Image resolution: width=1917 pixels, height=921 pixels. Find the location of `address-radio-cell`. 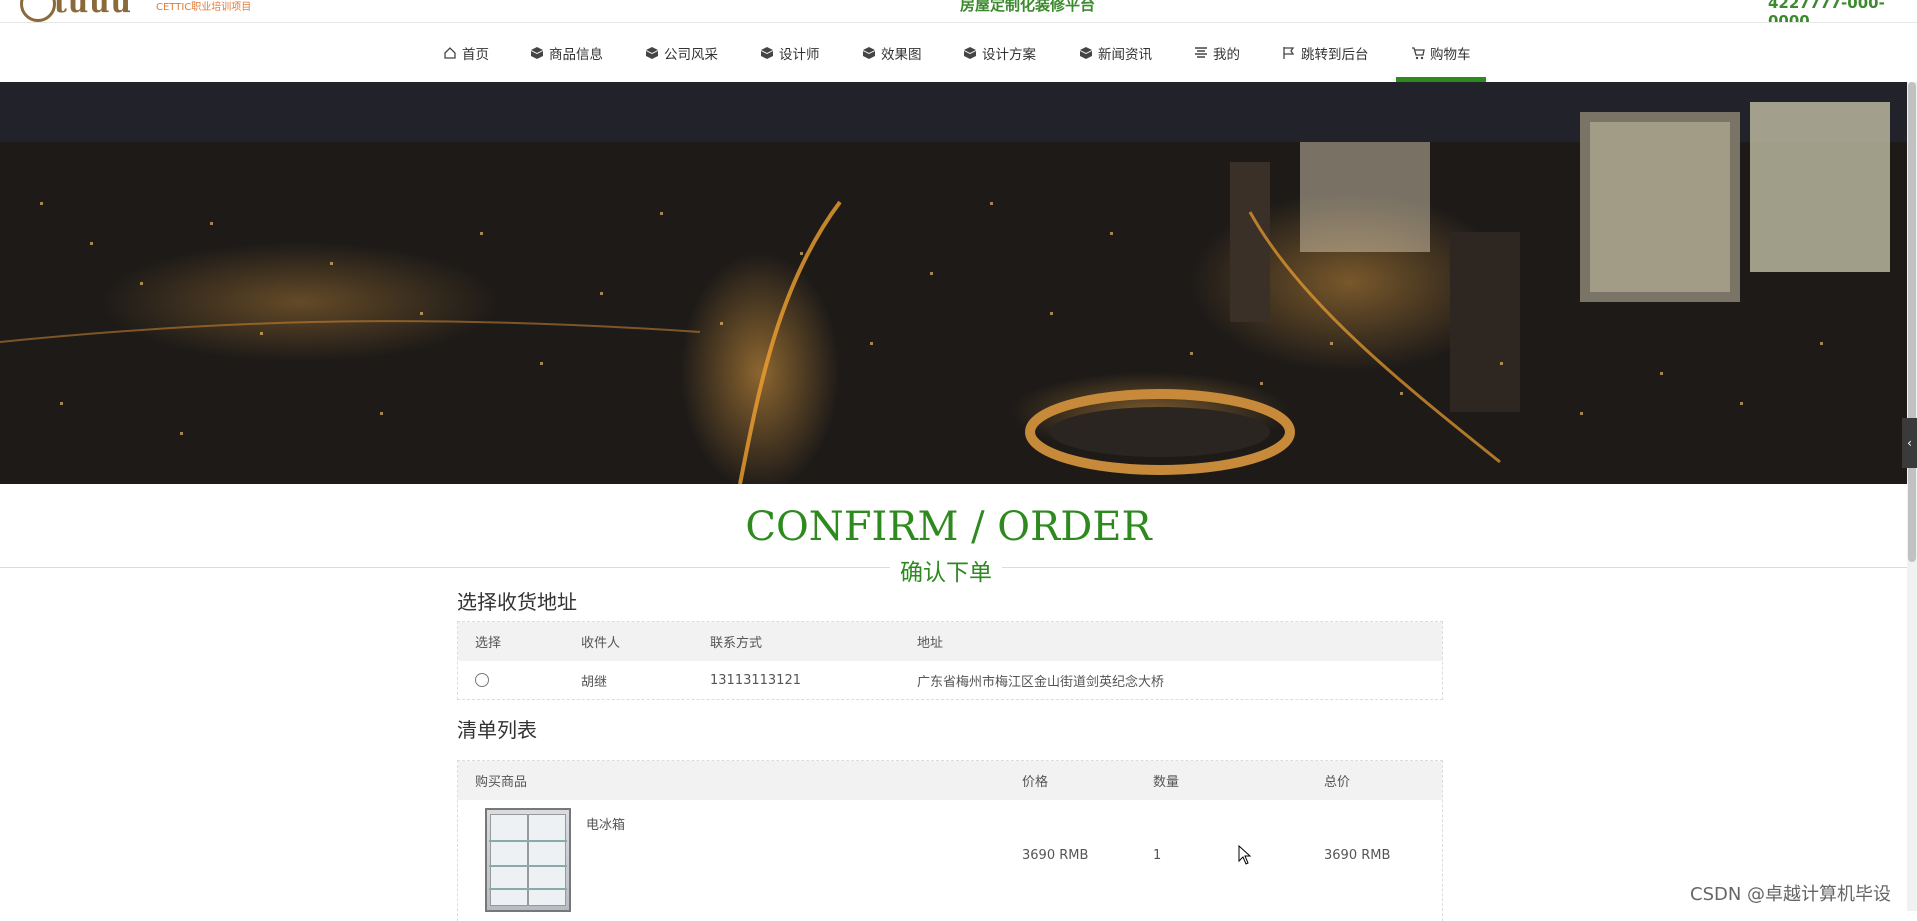

address-radio-cell is located at coordinates (482, 680).